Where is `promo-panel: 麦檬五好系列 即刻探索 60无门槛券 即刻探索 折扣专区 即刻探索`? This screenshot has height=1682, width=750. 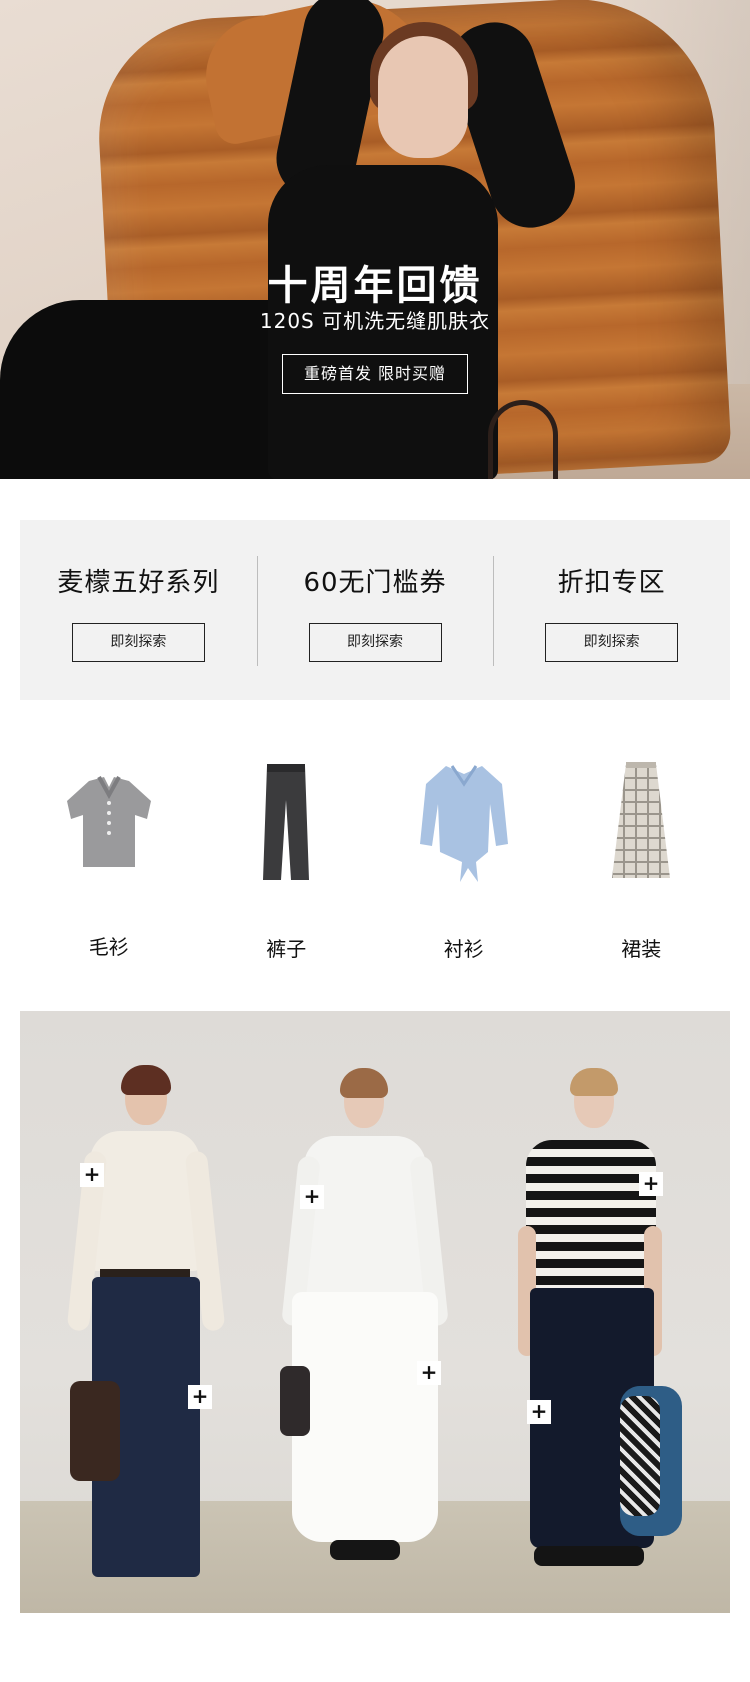 promo-panel: 麦檬五好系列 即刻探索 60无门槛券 即刻探索 折扣专区 即刻探索 is located at coordinates (375, 610).